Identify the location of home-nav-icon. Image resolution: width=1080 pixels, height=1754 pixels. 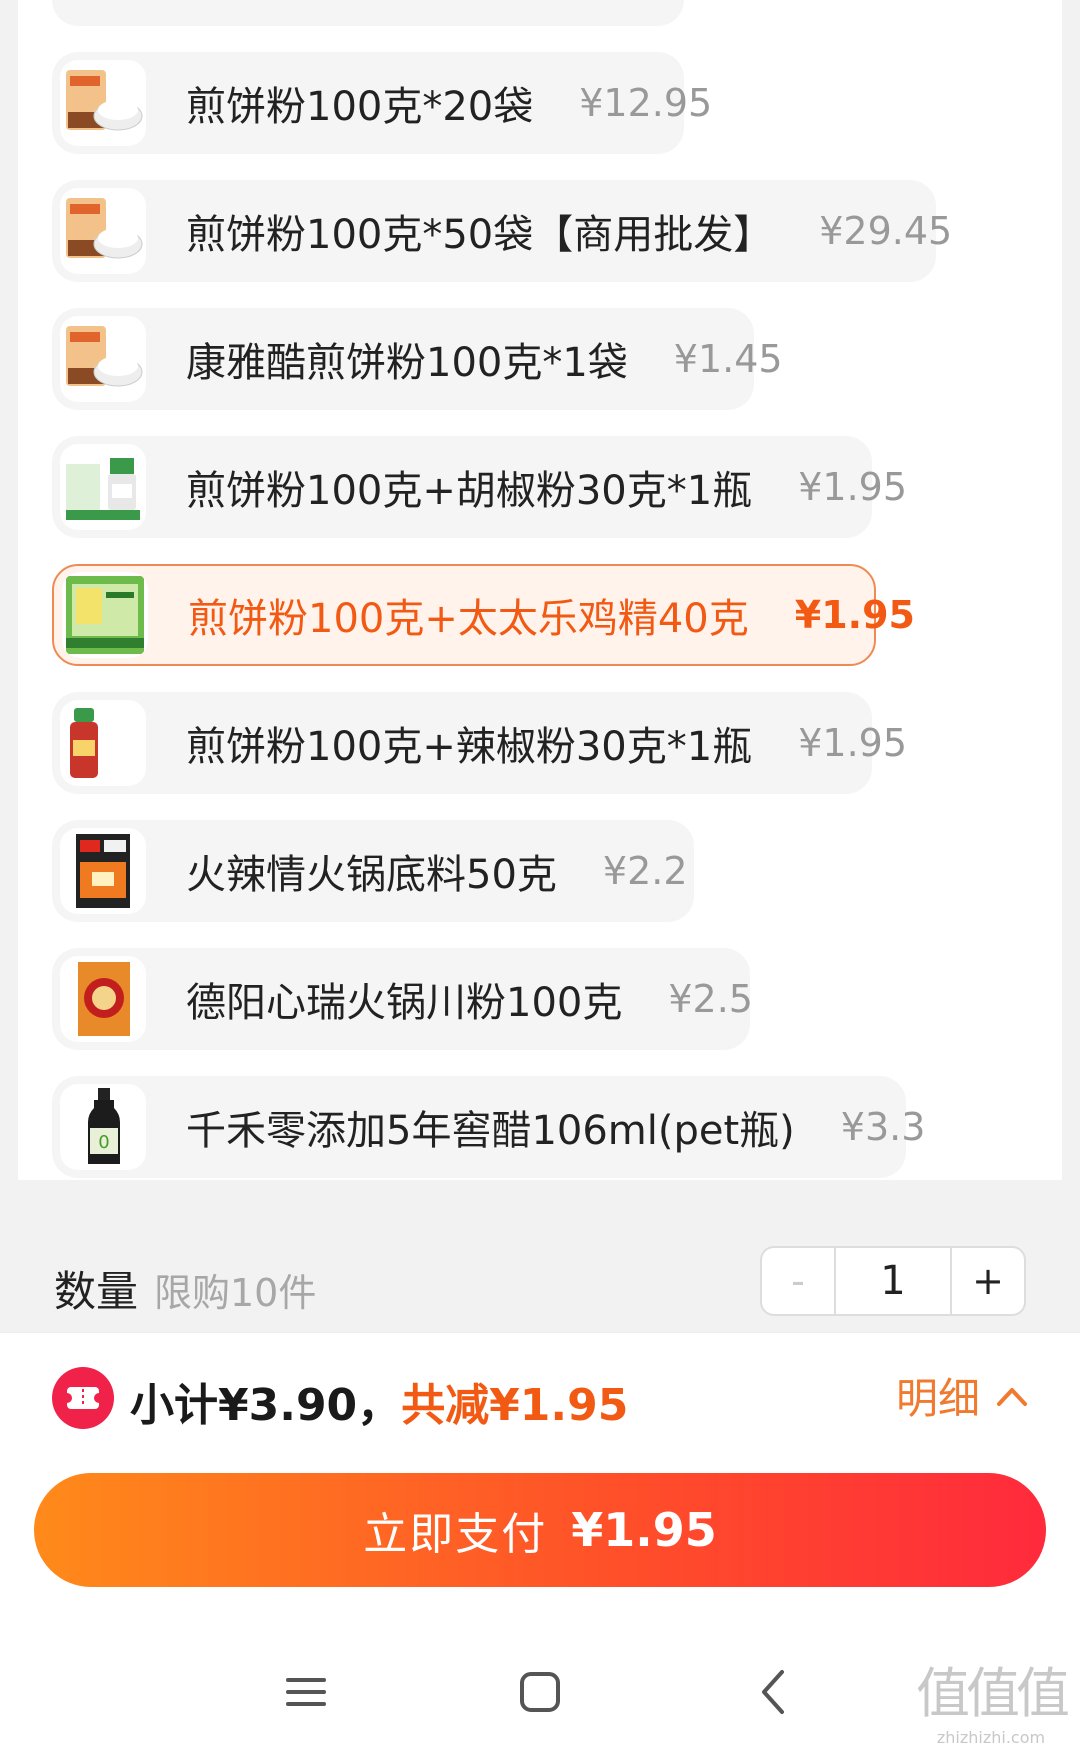
(540, 1692).